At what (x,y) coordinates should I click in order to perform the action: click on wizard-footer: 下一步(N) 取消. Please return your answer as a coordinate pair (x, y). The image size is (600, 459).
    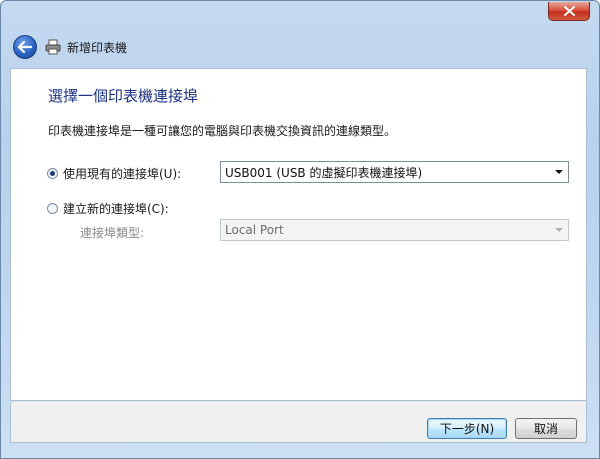
    Looking at the image, I should click on (298, 422).